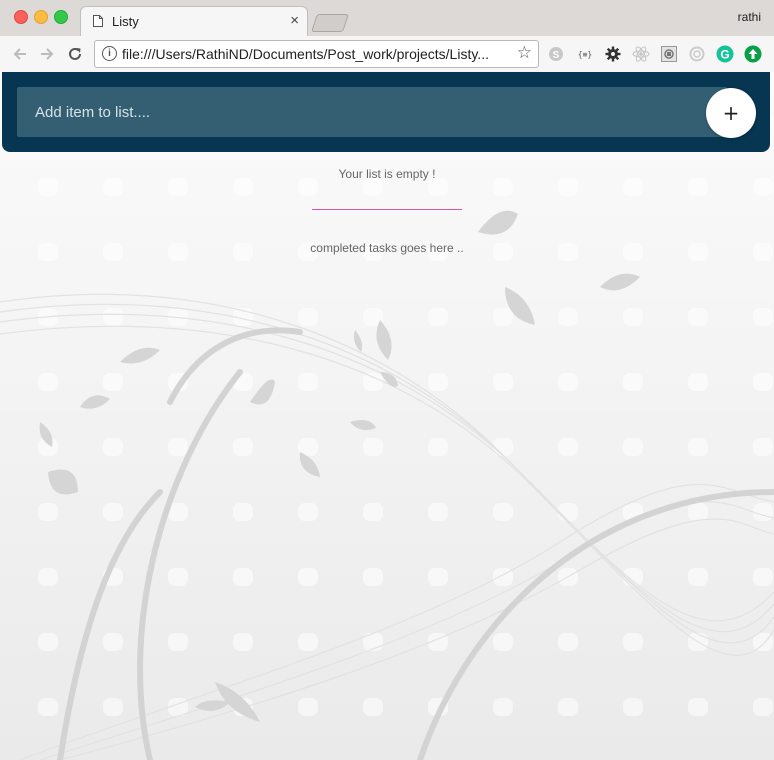  I want to click on add-item-header: +, so click(386, 112).